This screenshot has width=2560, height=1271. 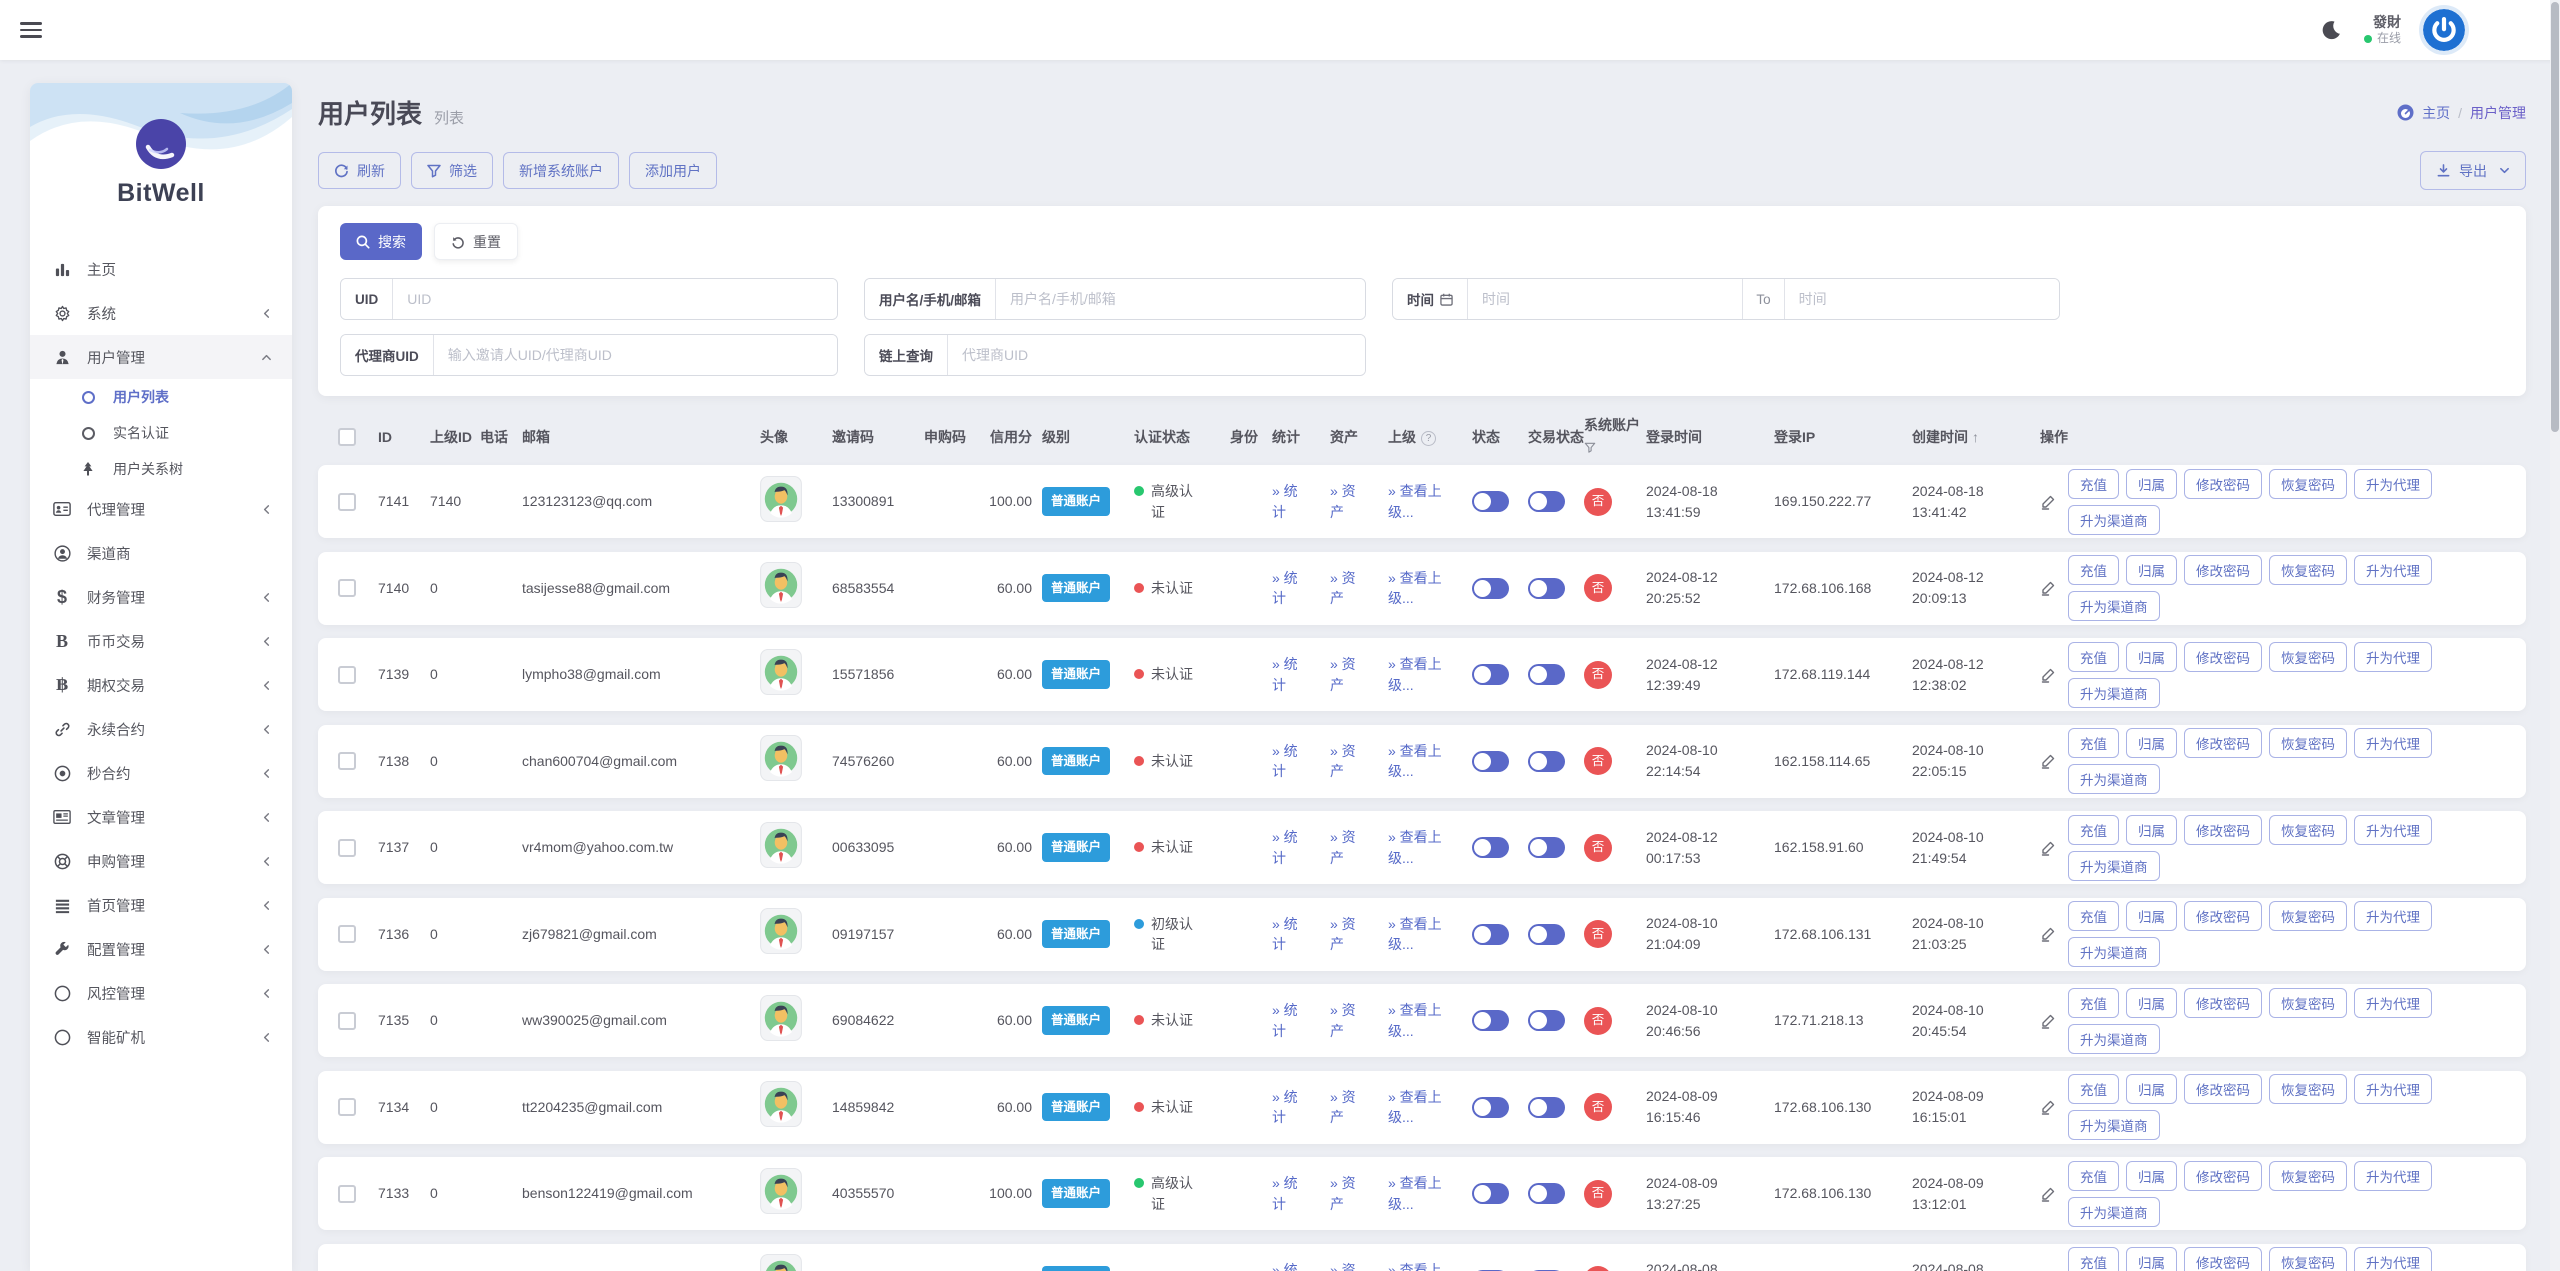 What do you see at coordinates (1612, 449) in the screenshot?
I see `column-filter-icon` at bounding box center [1612, 449].